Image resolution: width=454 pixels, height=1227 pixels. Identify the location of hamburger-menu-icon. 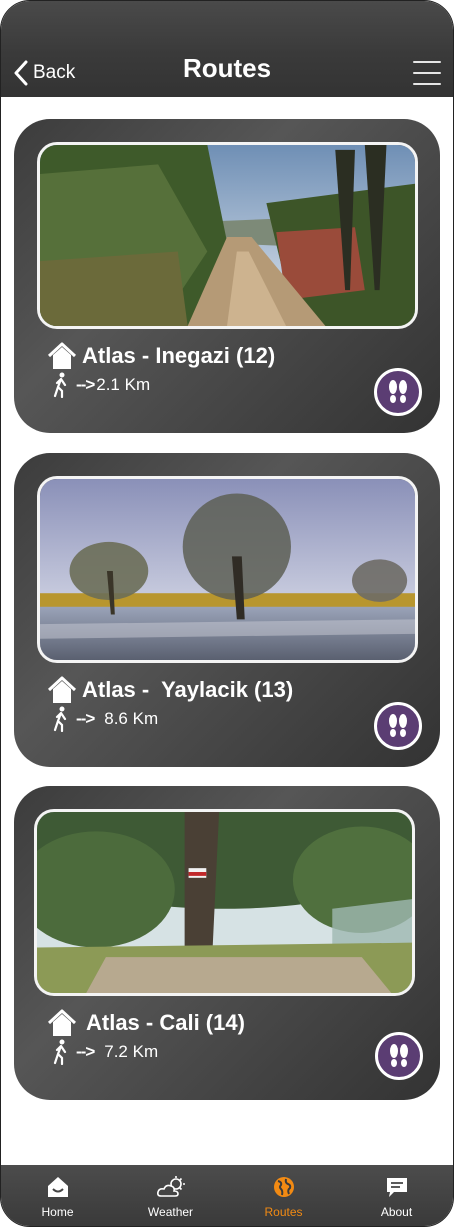
(427, 73).